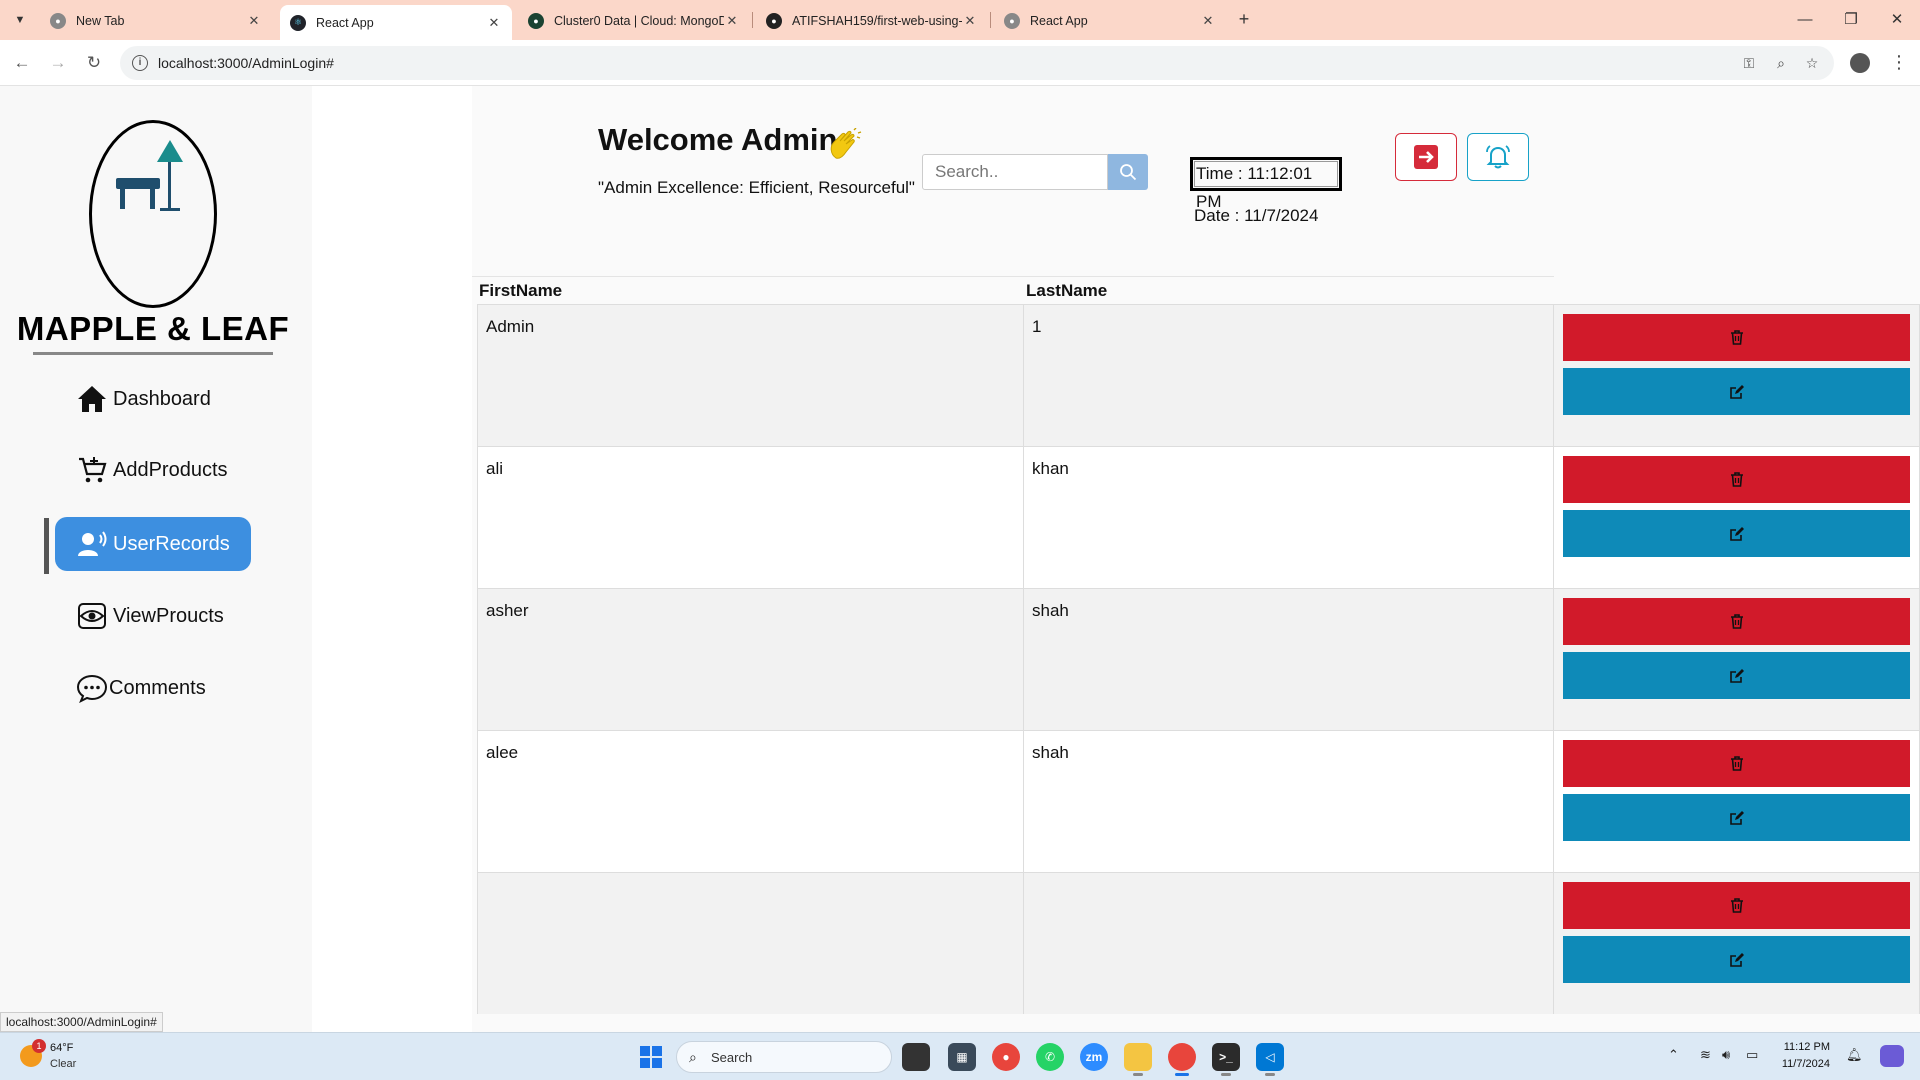 The height and width of the screenshot is (1080, 1920). Describe the element at coordinates (634, 21) in the screenshot. I see `browser-tab: ● Cluster0 Data | Cloud: MongoD ✕` at that location.